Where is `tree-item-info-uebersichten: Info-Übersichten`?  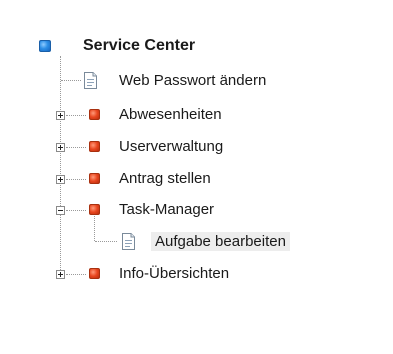
tree-item-info-uebersichten: Info-Übersichten is located at coordinates (174, 273).